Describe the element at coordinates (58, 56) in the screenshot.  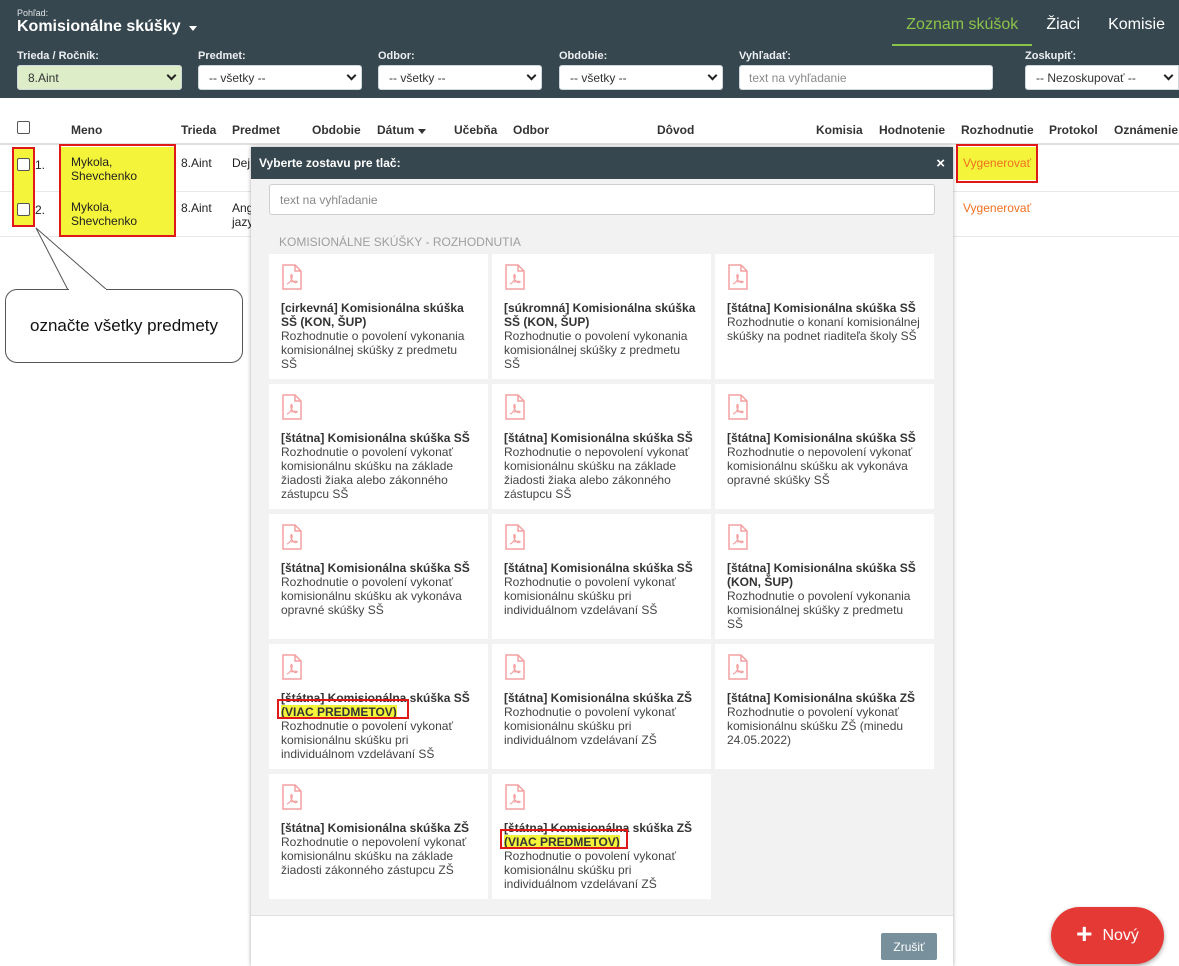
I see `filter-class-label: Trieda / Ročník:` at that location.